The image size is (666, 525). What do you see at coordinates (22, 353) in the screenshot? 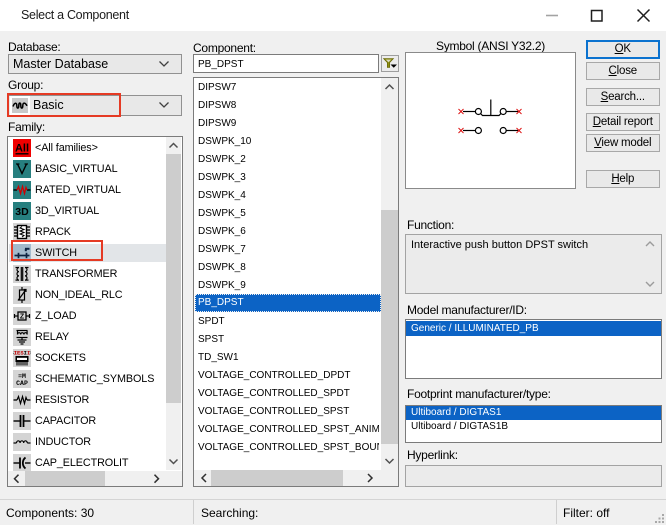
I see `svg-text: SIESIIS` at bounding box center [22, 353].